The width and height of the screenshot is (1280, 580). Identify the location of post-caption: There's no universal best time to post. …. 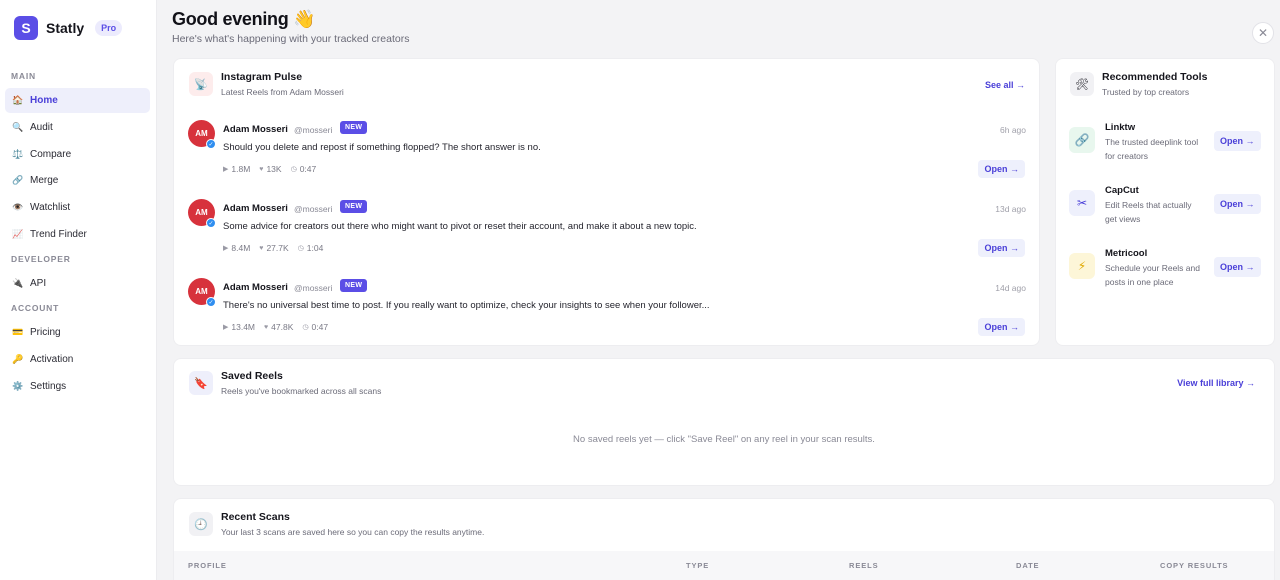
(466, 305).